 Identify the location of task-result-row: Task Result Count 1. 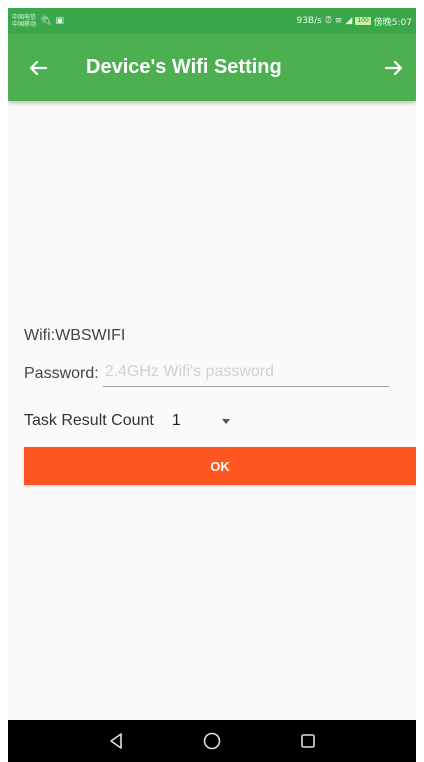
(220, 421).